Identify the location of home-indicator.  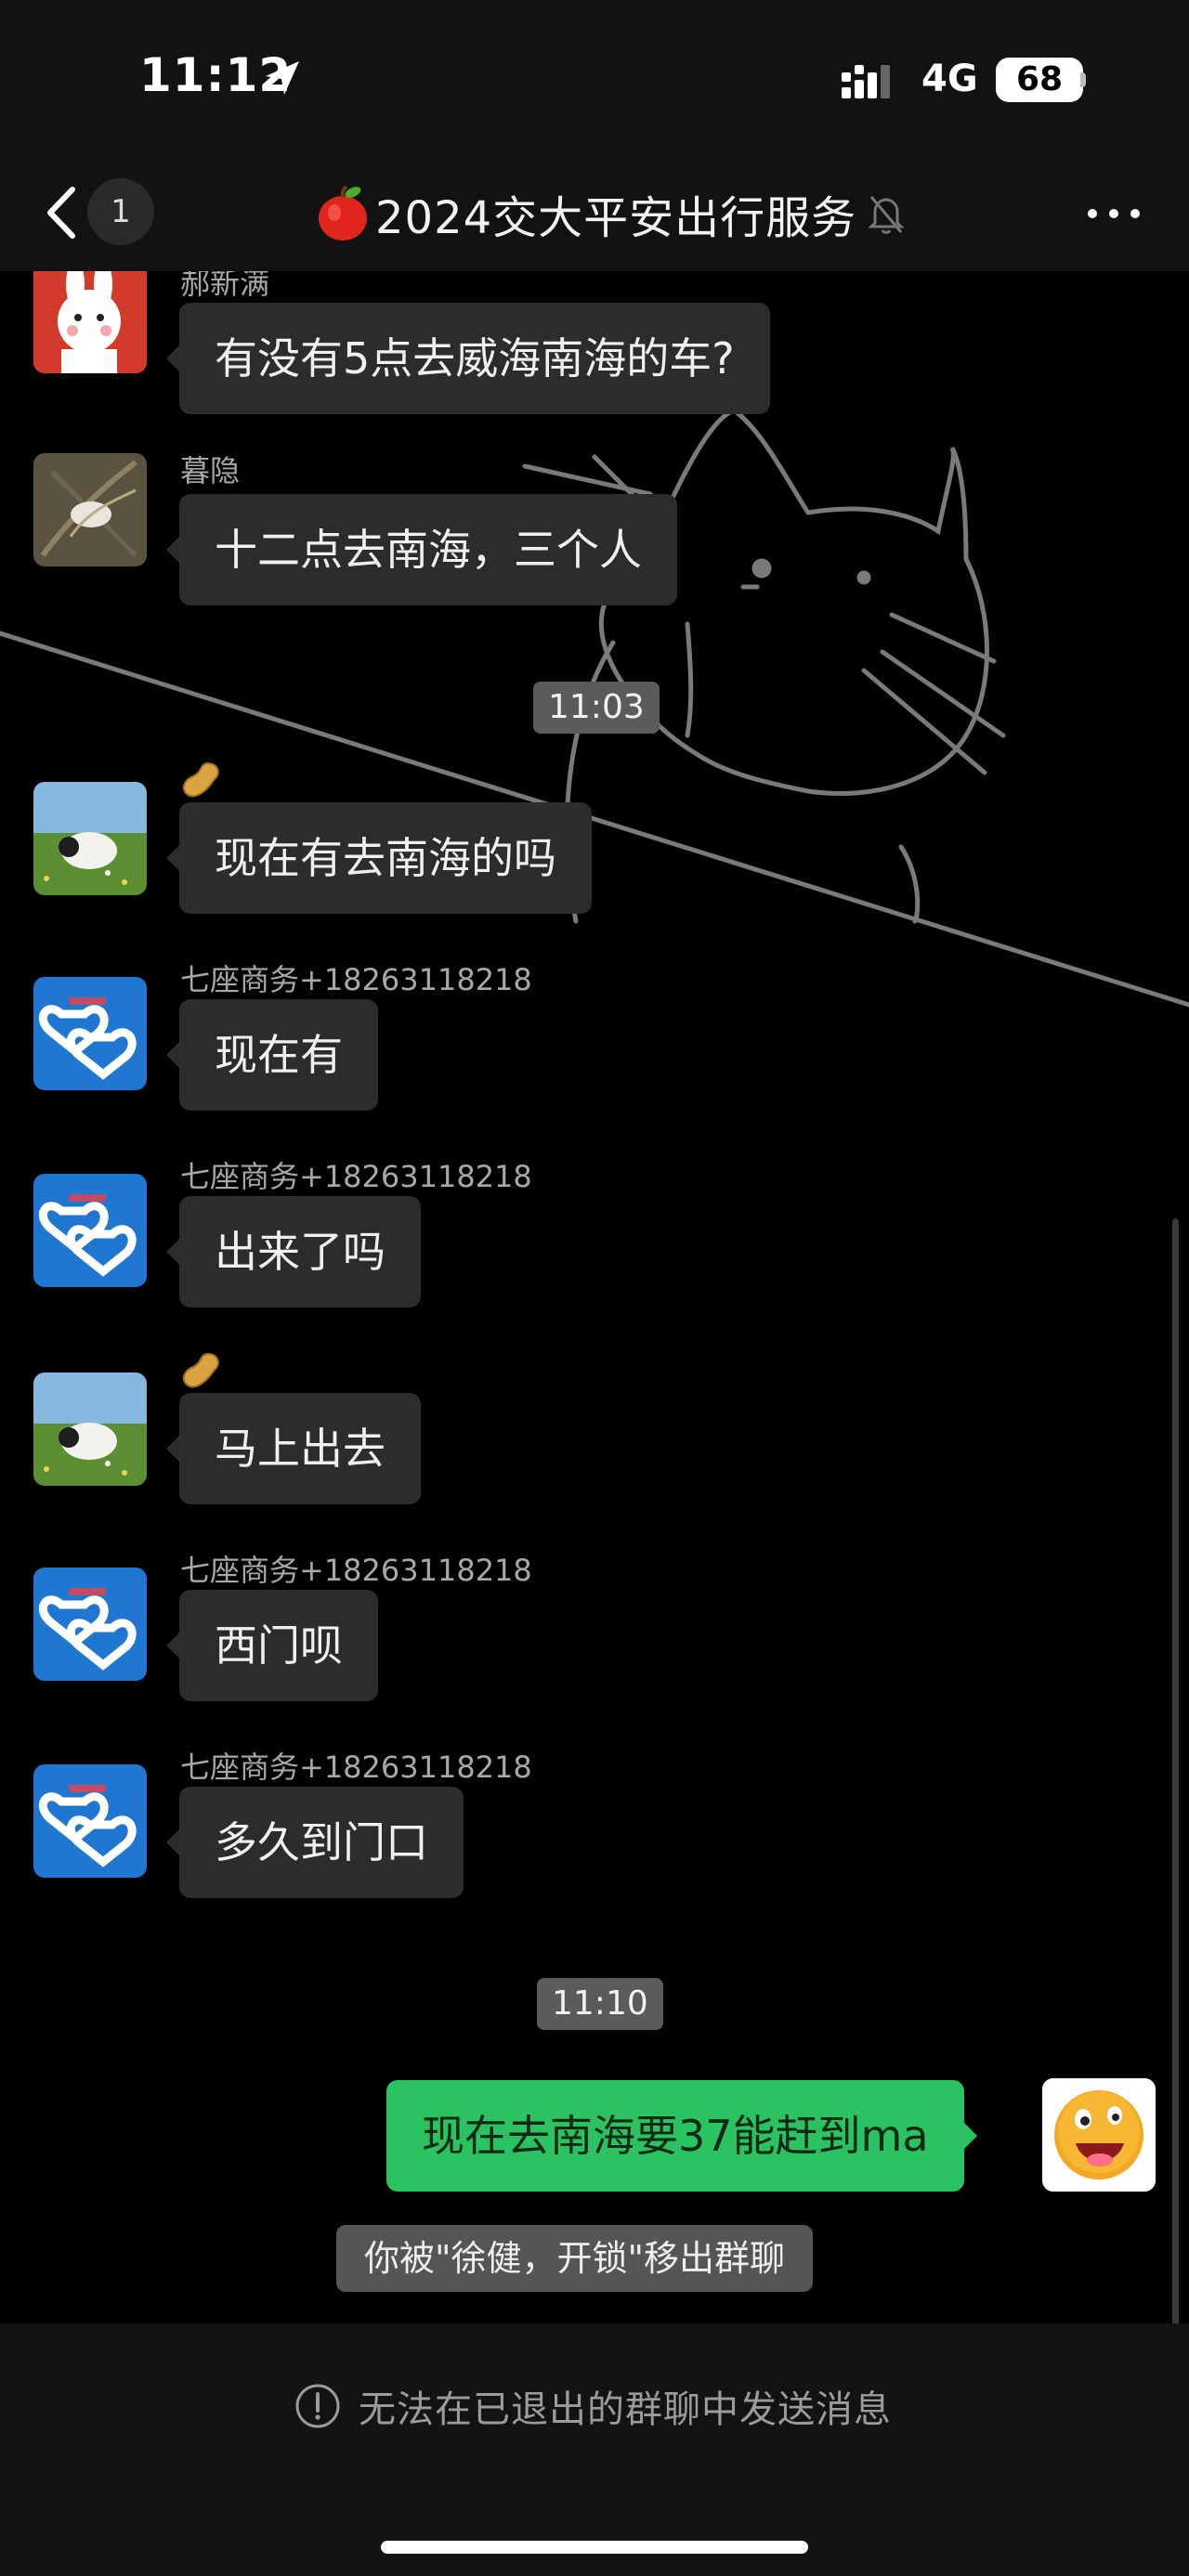
(594, 2547).